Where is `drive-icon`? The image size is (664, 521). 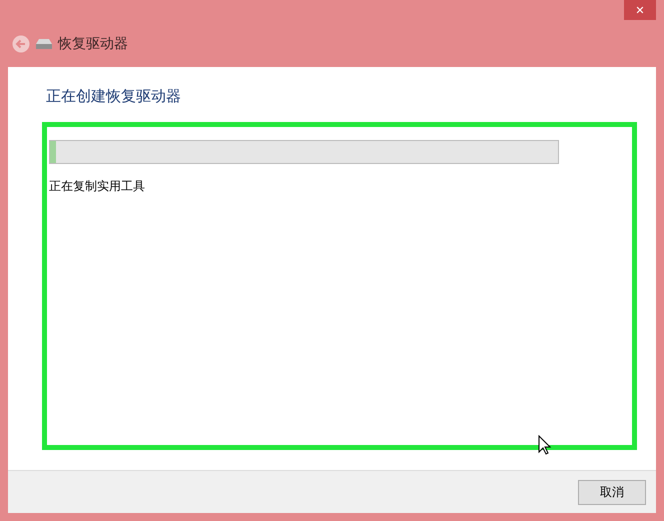 drive-icon is located at coordinates (44, 43).